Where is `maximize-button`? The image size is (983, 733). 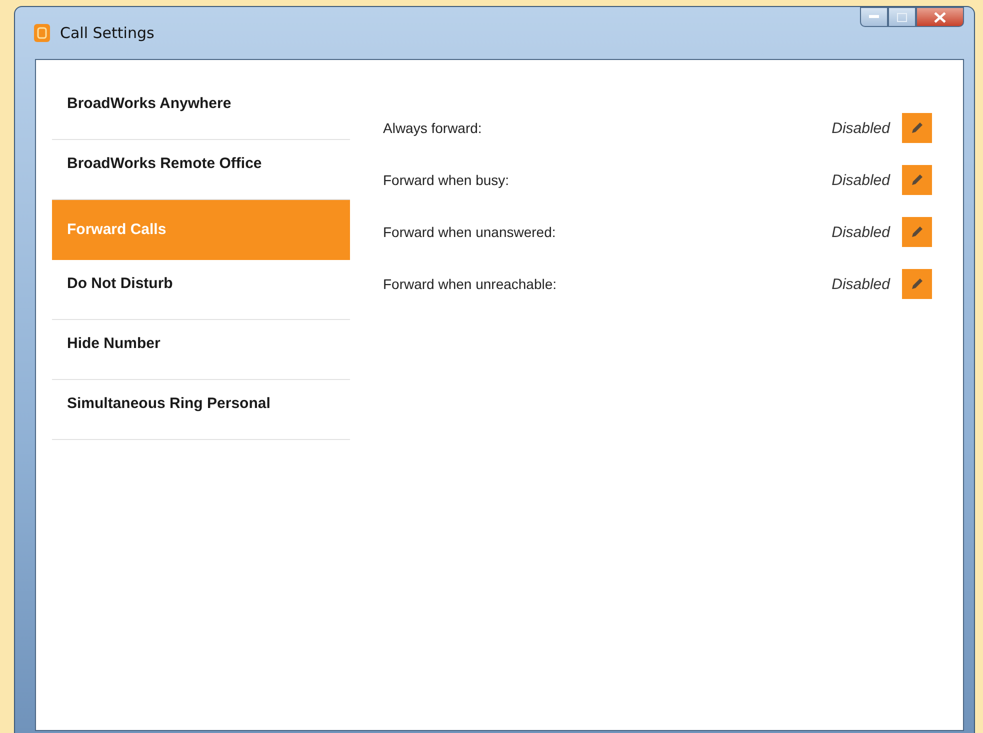 maximize-button is located at coordinates (902, 17).